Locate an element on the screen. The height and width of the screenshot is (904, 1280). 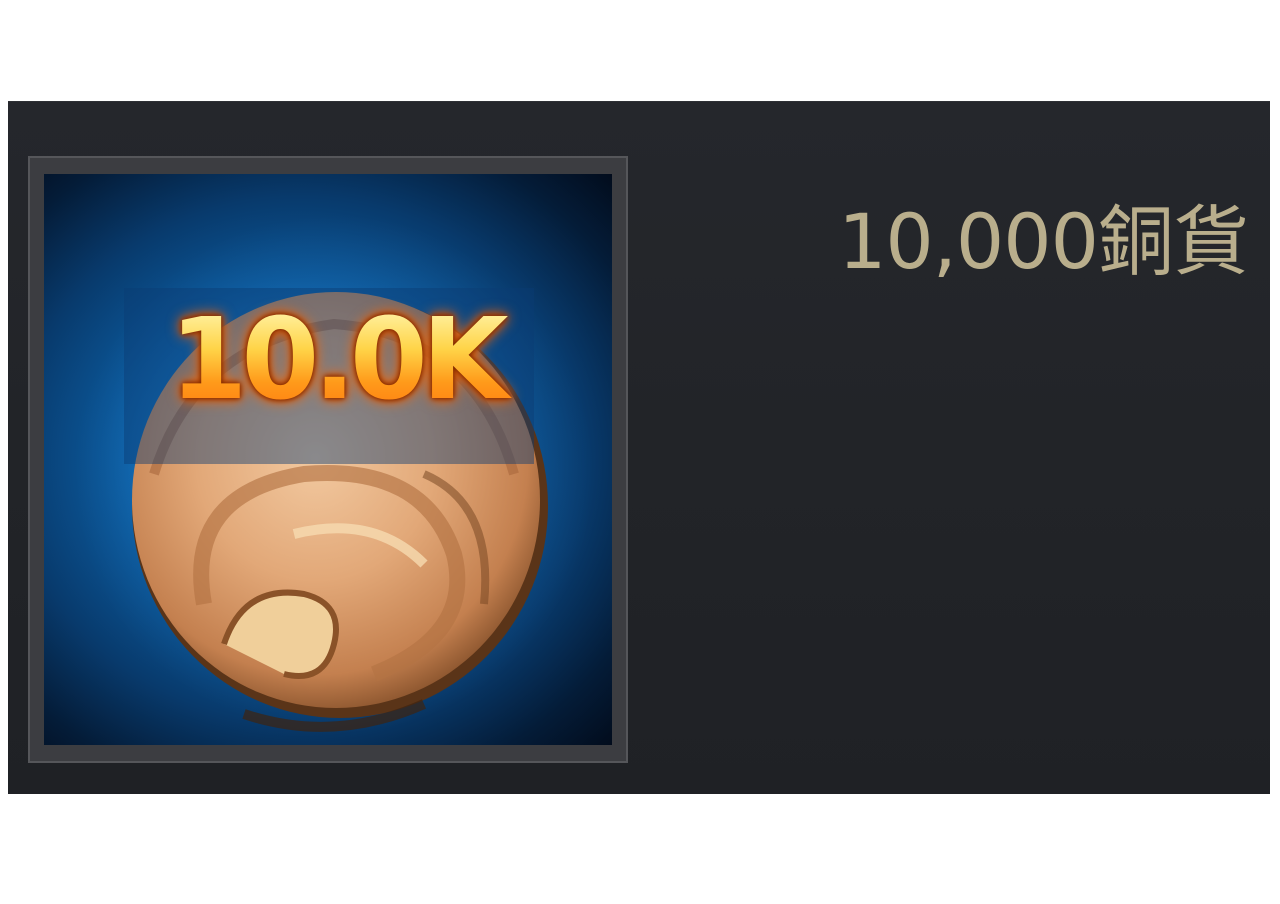
item-name: 10,000銅貨 is located at coordinates (1043, 241).